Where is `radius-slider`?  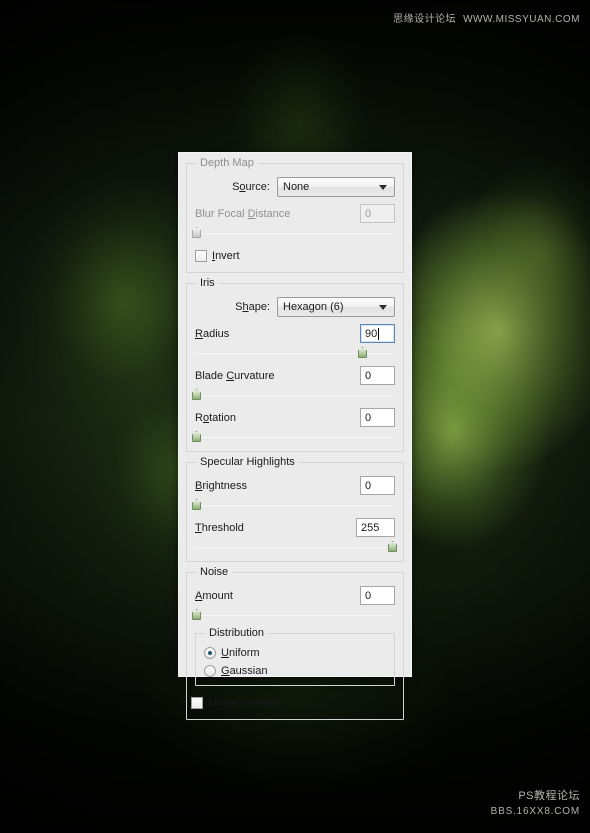 radius-slider is located at coordinates (295, 352).